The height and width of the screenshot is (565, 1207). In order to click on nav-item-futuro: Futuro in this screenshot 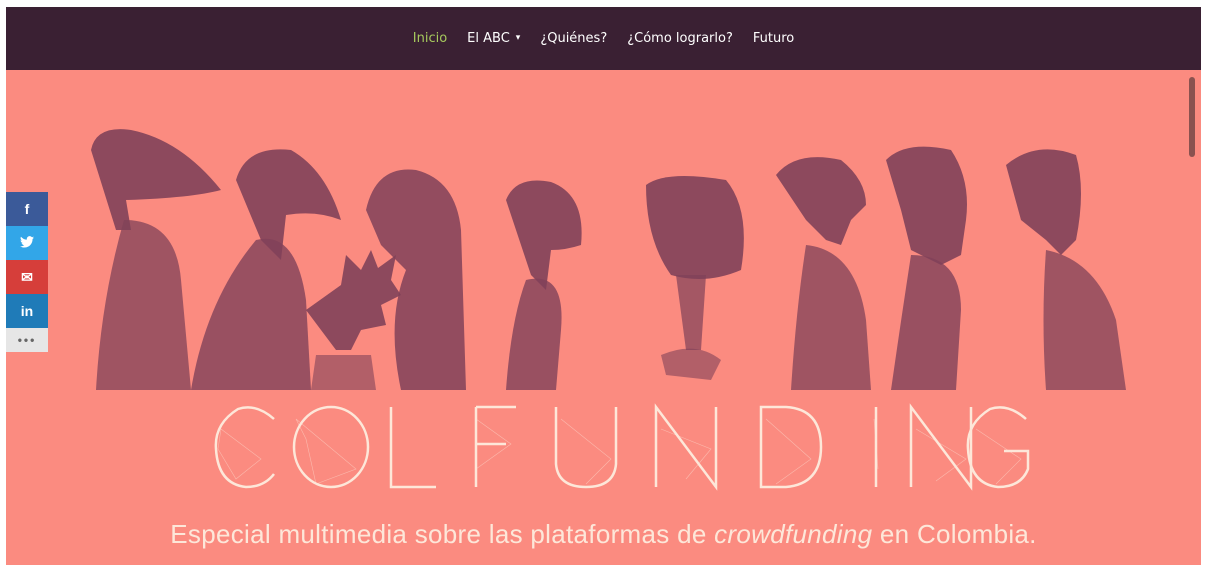, I will do `click(773, 38)`.